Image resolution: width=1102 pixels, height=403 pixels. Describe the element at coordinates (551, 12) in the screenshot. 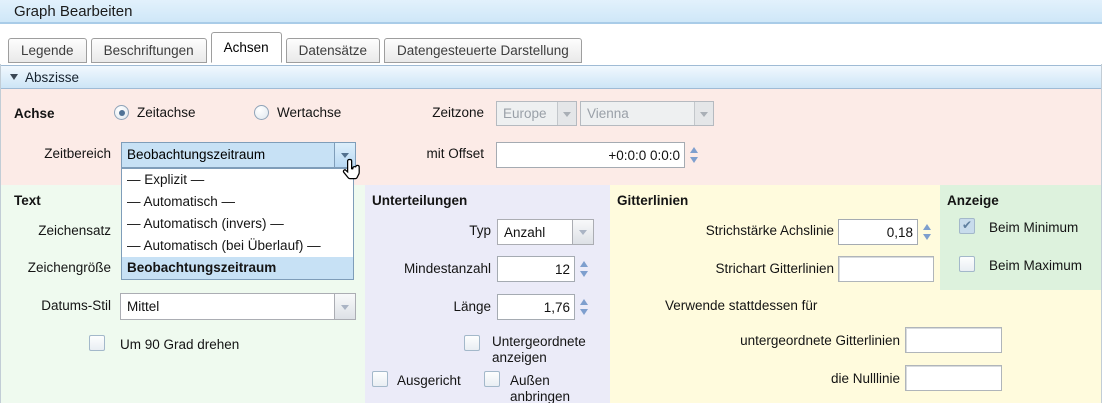

I see `dialog-title-bar: Graph Bearbeiten` at that location.